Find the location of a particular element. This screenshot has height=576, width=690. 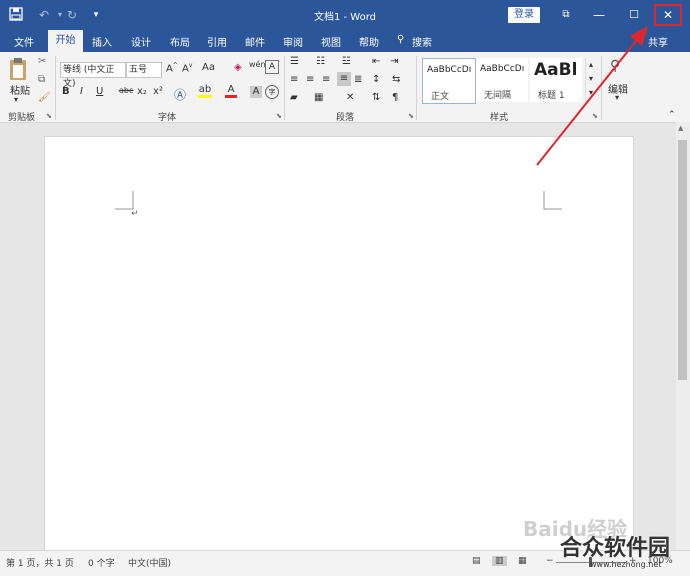

font-group-label: 字体 is located at coordinates (167, 118).